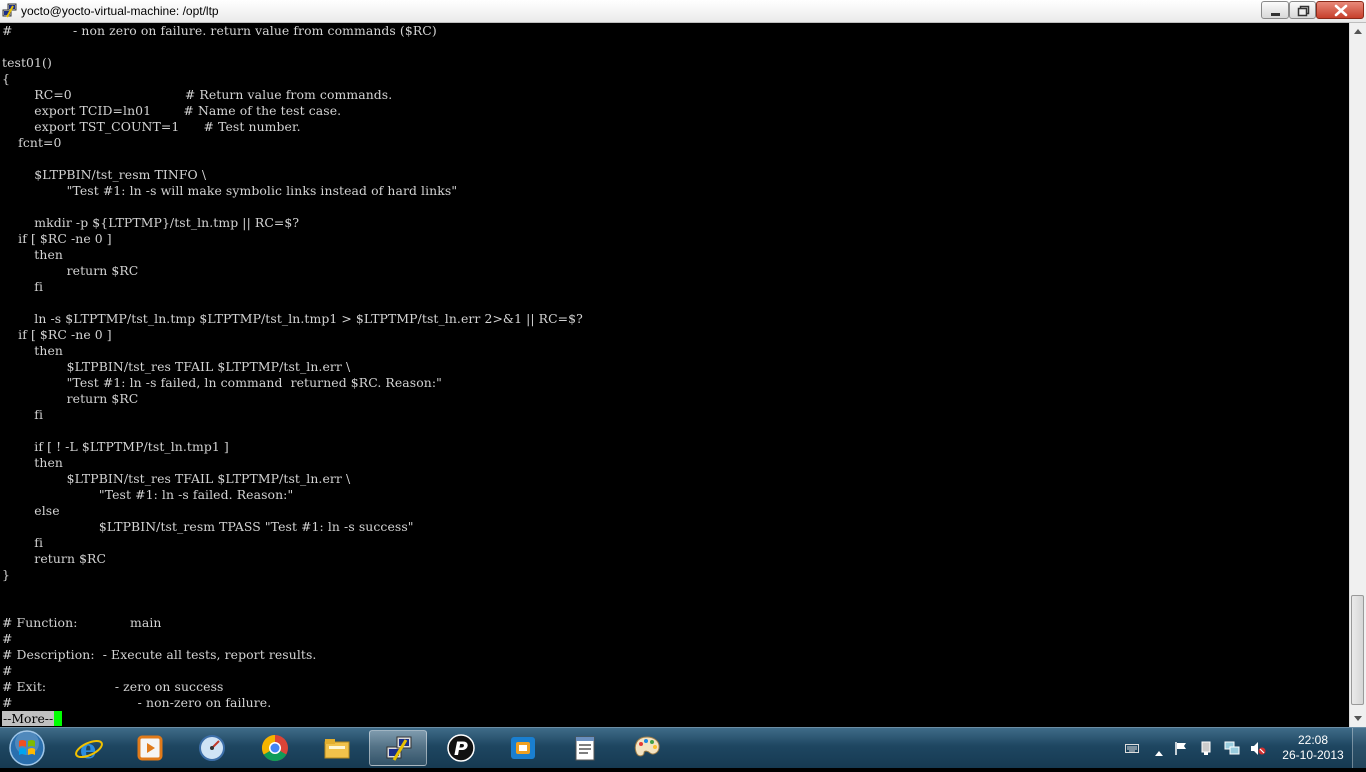 The width and height of the screenshot is (1366, 772). Describe the element at coordinates (6, 78) in the screenshot. I see `terminal-line: {` at that location.